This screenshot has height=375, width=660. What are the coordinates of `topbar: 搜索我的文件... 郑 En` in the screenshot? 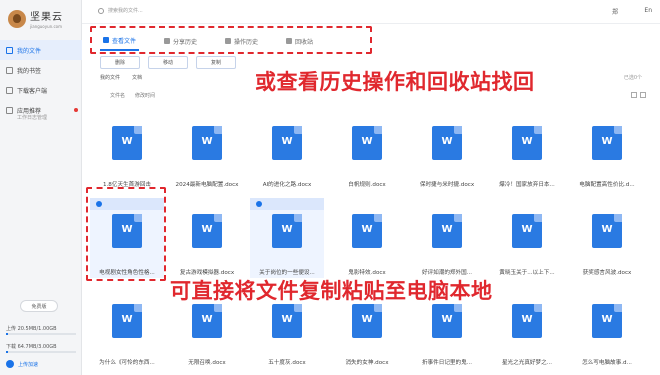 It's located at (371, 12).